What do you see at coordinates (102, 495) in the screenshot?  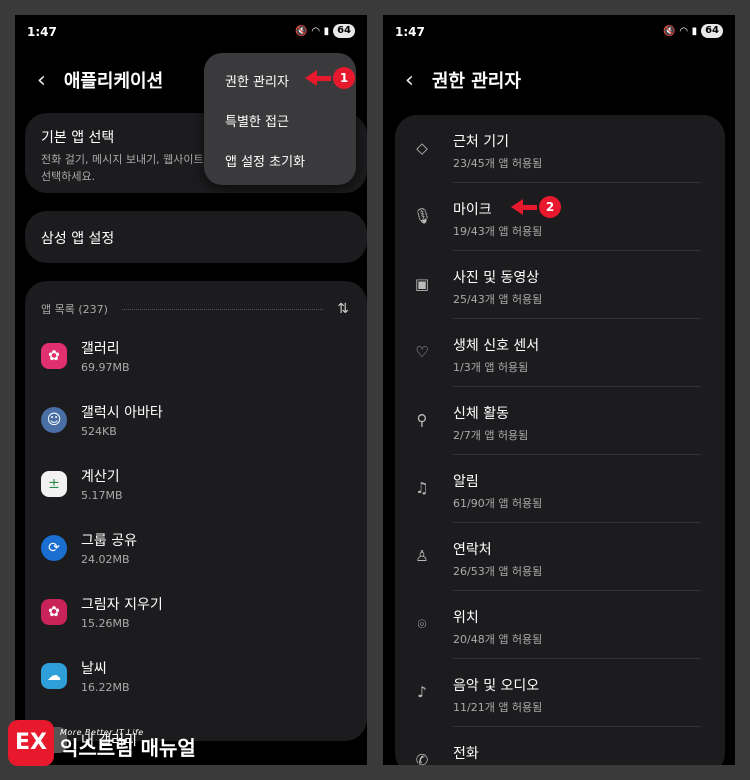 I see `app-size: 5.17MB` at bounding box center [102, 495].